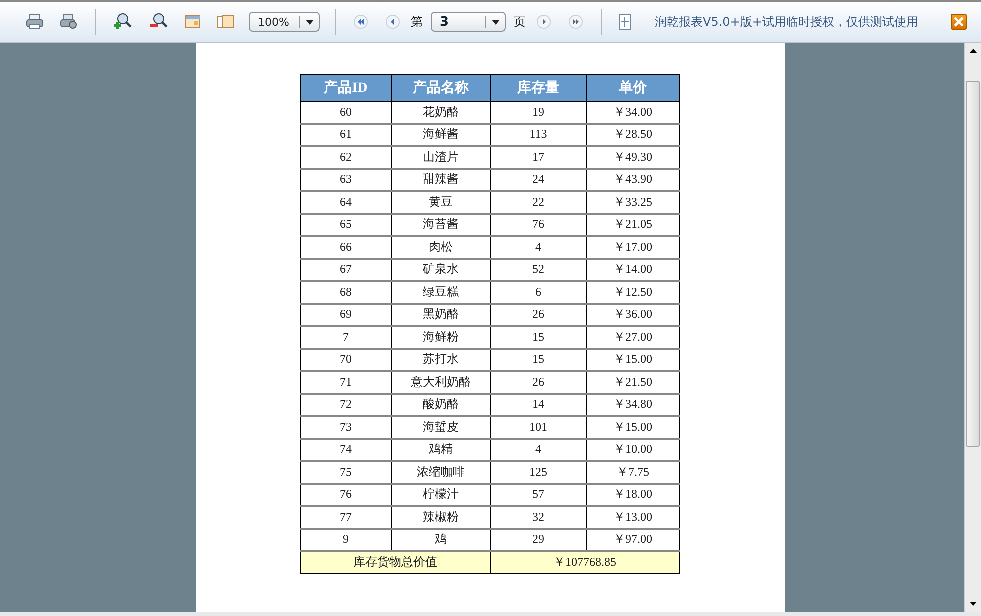 The image size is (981, 616). I want to click on table-cell: 14, so click(538, 405).